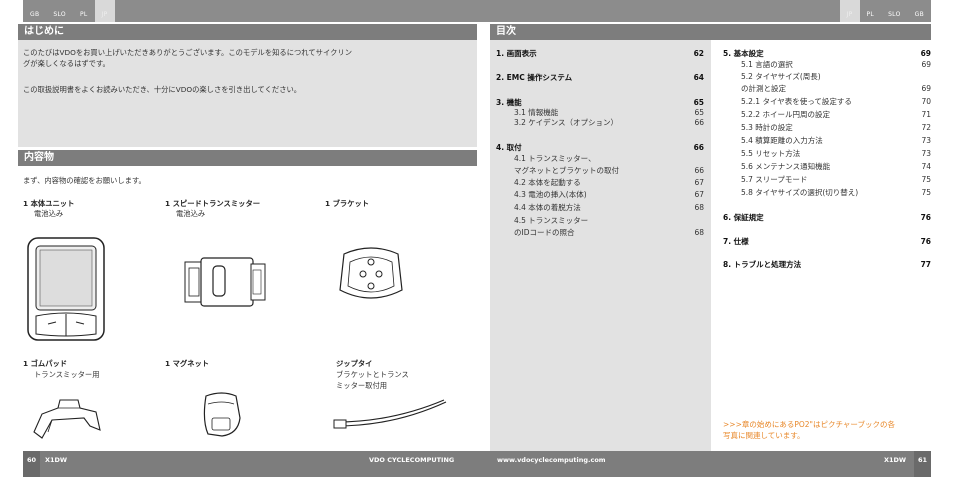  What do you see at coordinates (547, 207) in the screenshot?
I see `toc-label: 4.4 本体の着脱方法` at bounding box center [547, 207].